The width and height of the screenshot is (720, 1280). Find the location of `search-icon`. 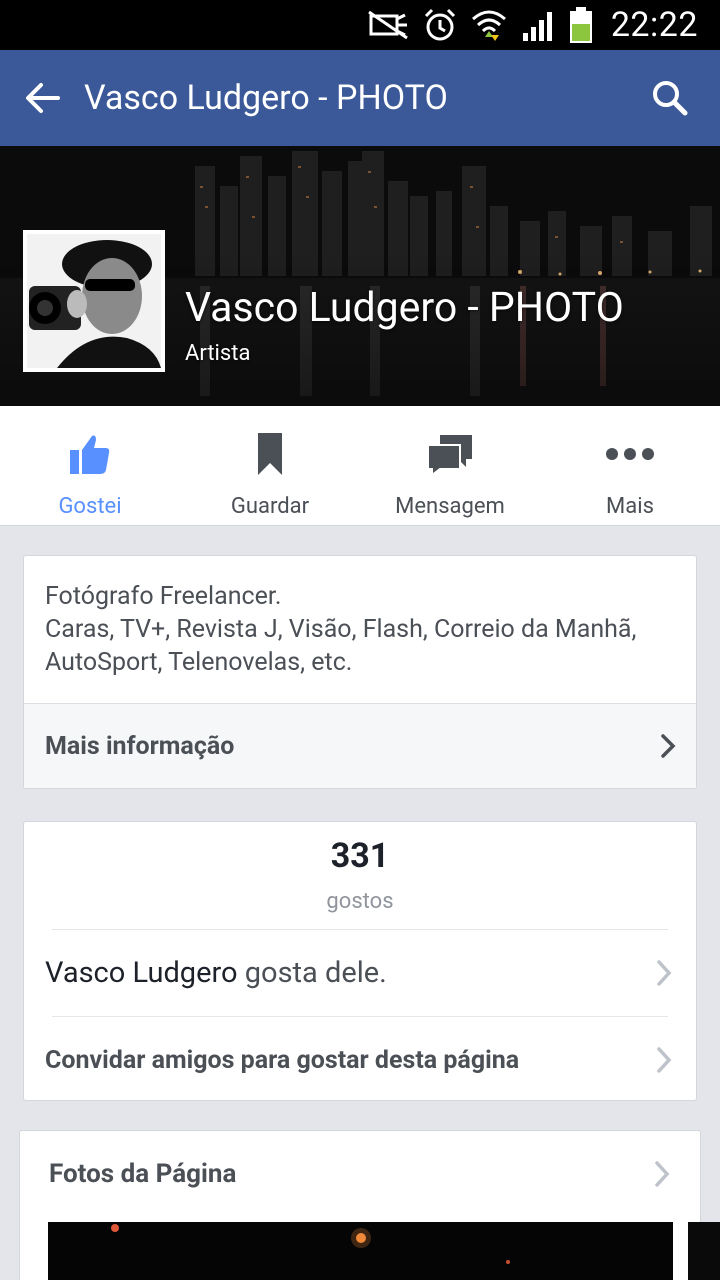

search-icon is located at coordinates (670, 98).